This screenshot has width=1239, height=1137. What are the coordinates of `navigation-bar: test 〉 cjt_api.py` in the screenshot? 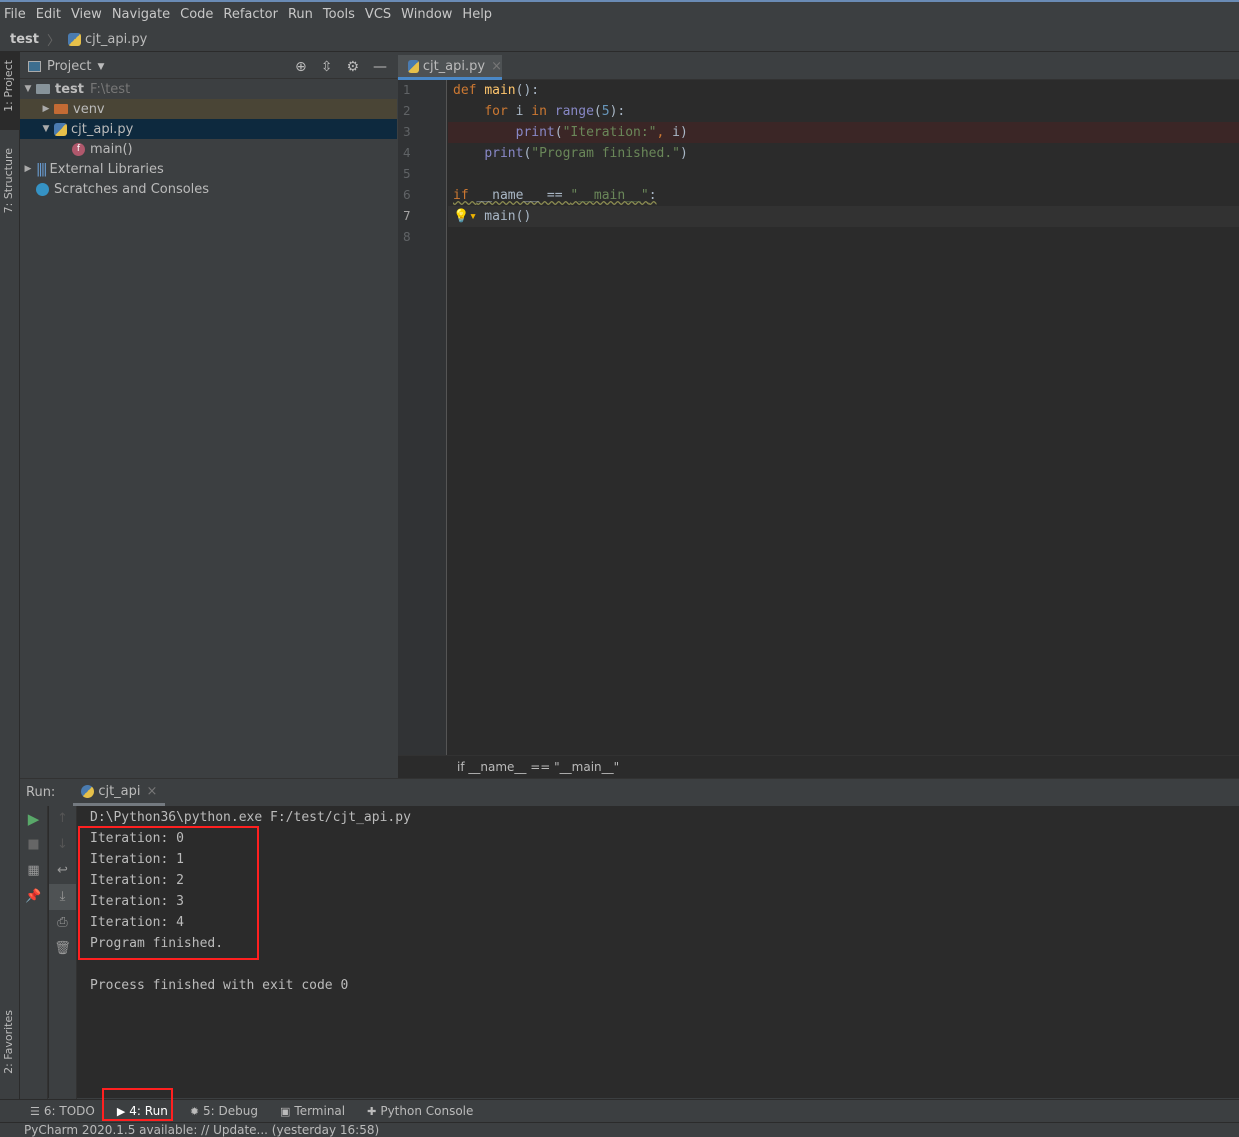 It's located at (619, 39).